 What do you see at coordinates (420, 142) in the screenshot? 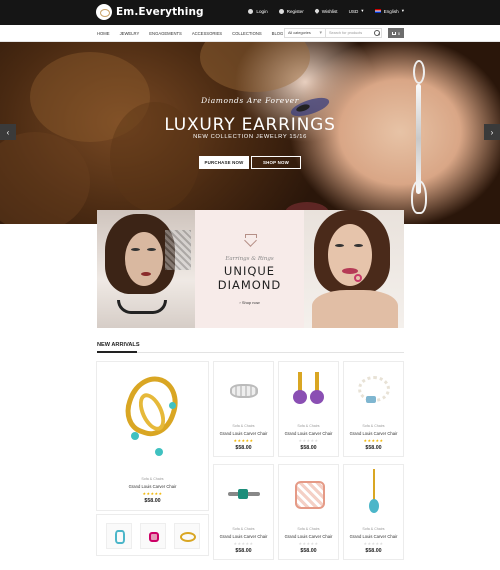
I see `earring-image` at bounding box center [420, 142].